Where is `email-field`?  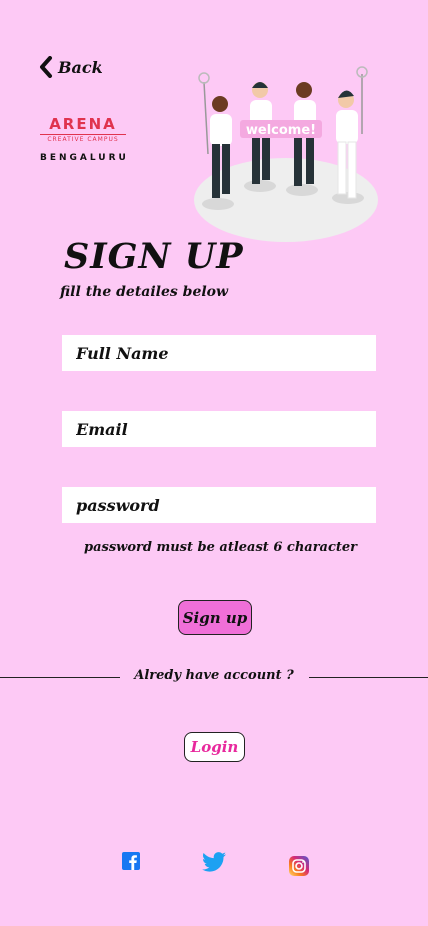 email-field is located at coordinates (219, 429).